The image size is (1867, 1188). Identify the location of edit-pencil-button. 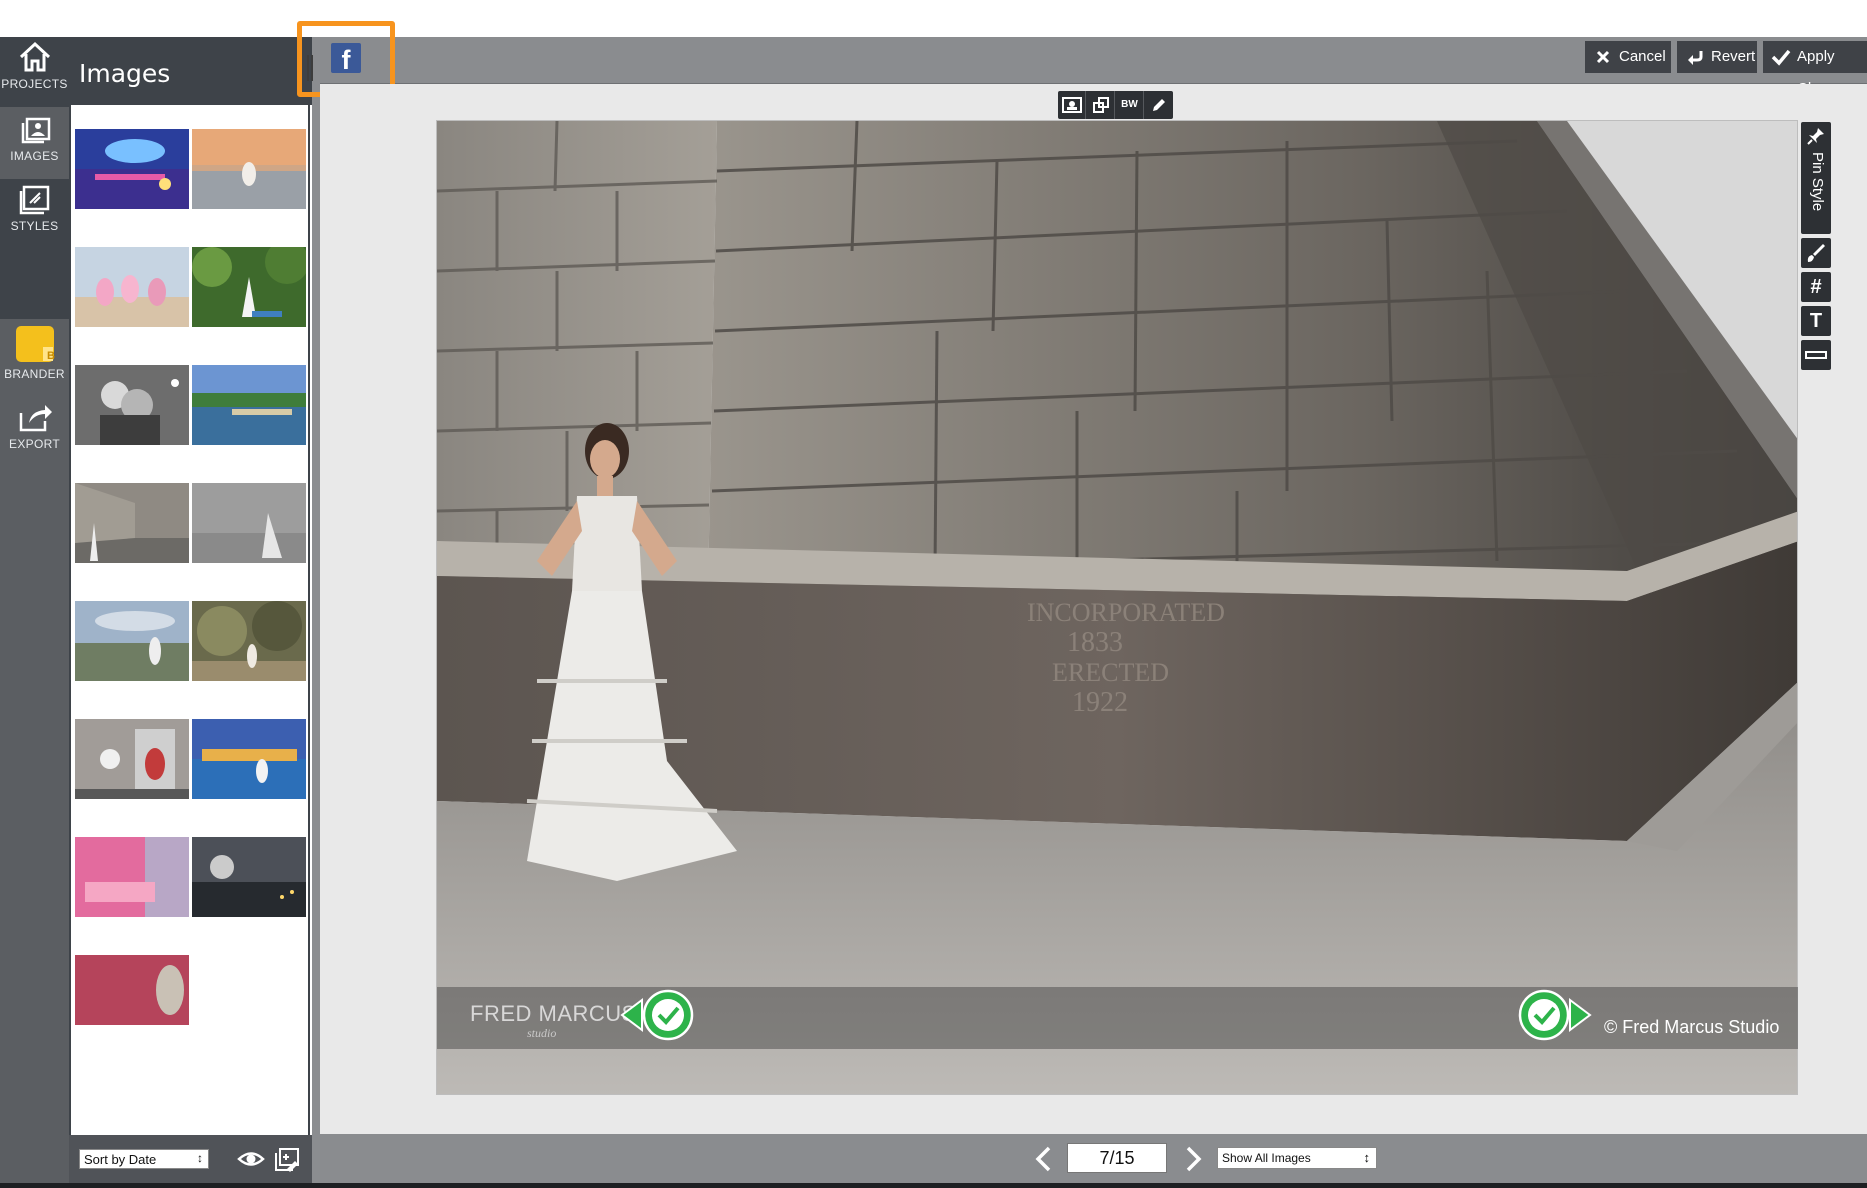
(1159, 105).